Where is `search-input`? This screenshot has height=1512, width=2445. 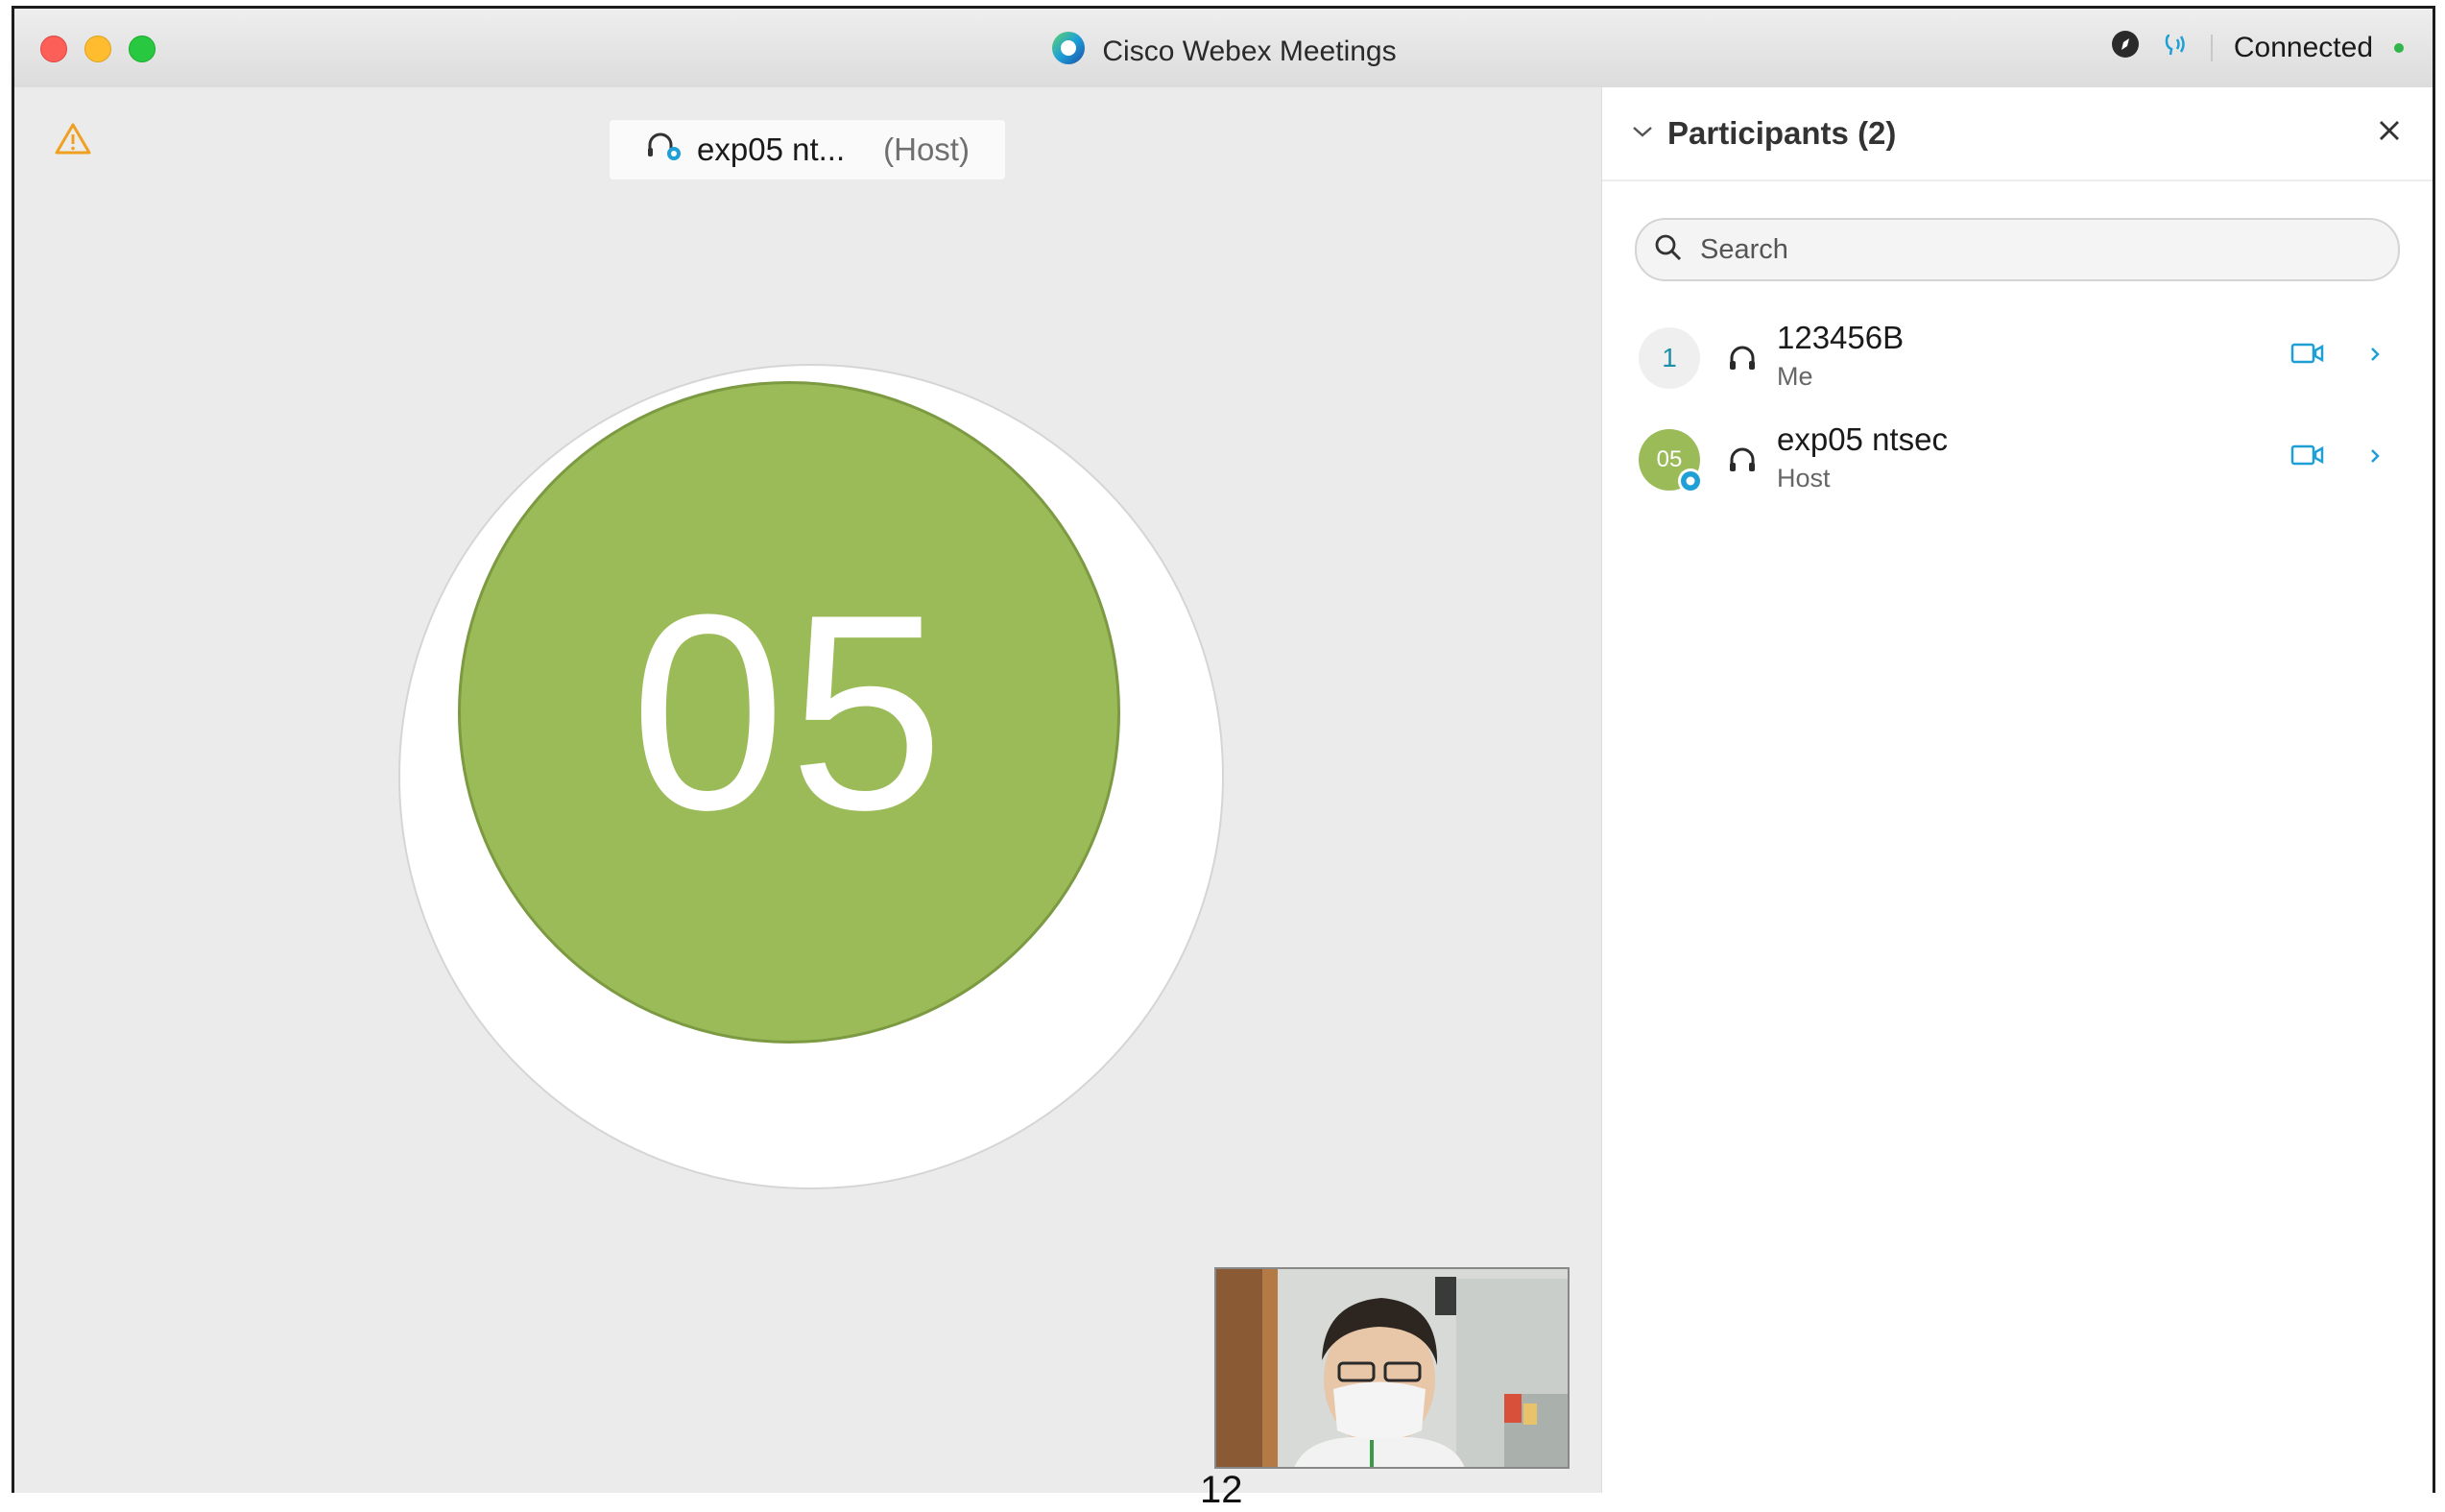 search-input is located at coordinates (2048, 250).